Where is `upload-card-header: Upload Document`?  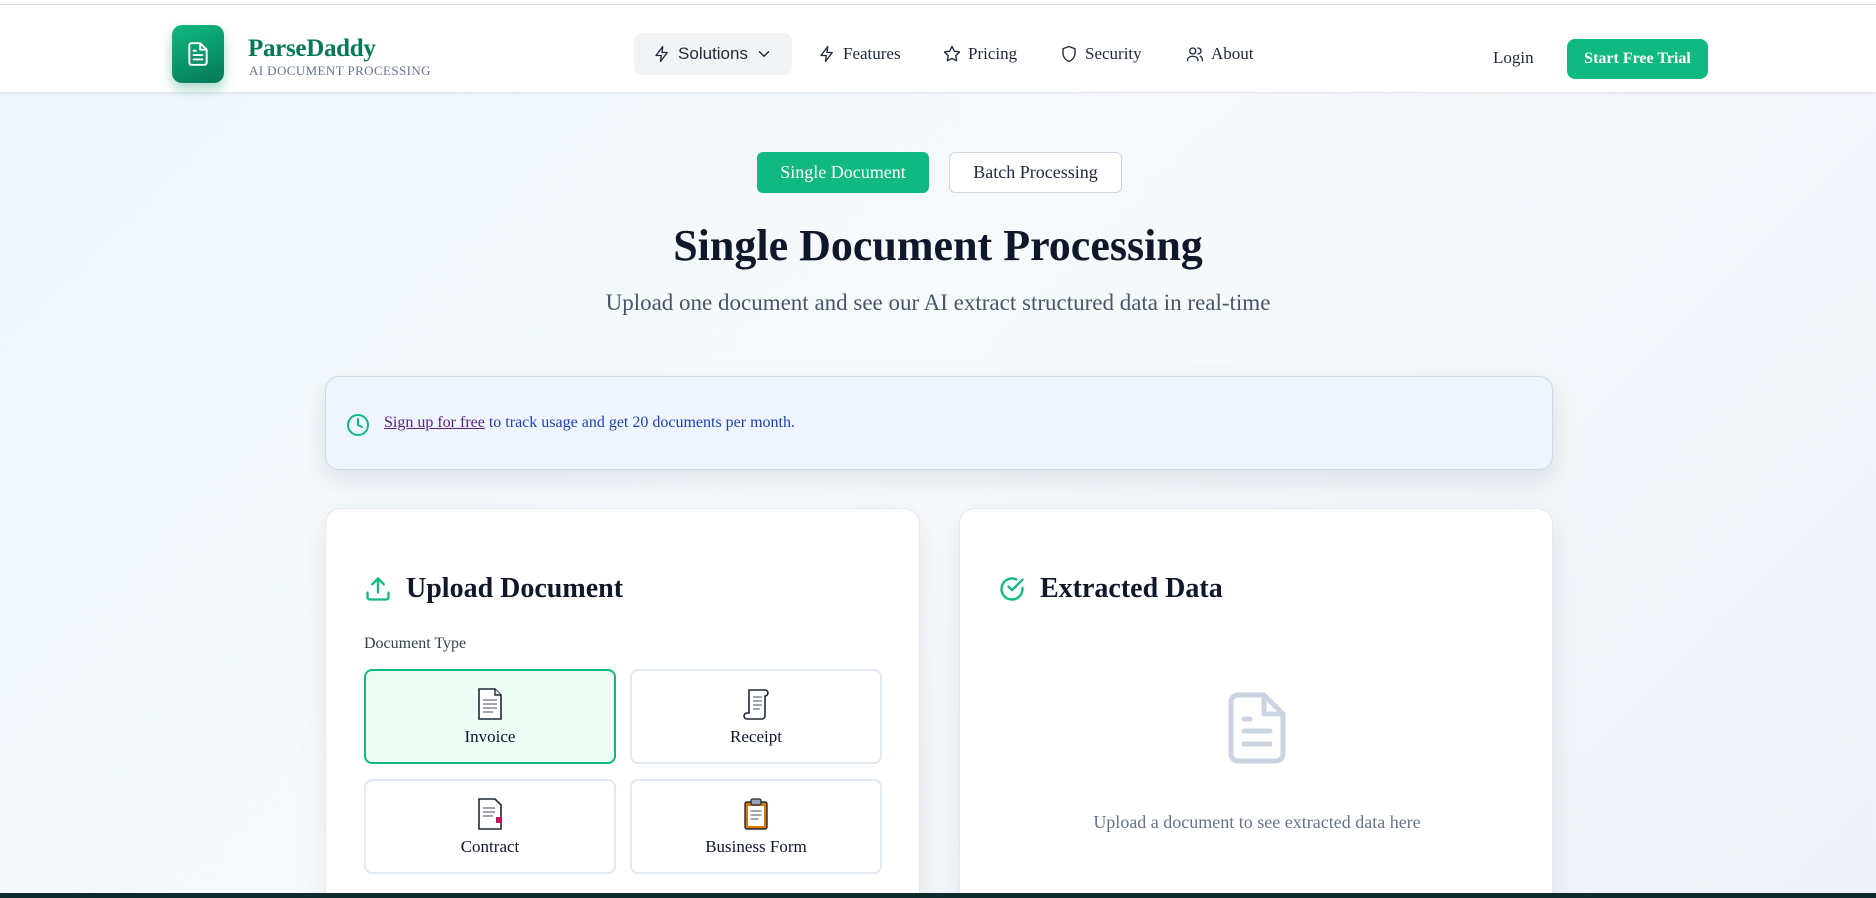 upload-card-header: Upload Document is located at coordinates (493, 589).